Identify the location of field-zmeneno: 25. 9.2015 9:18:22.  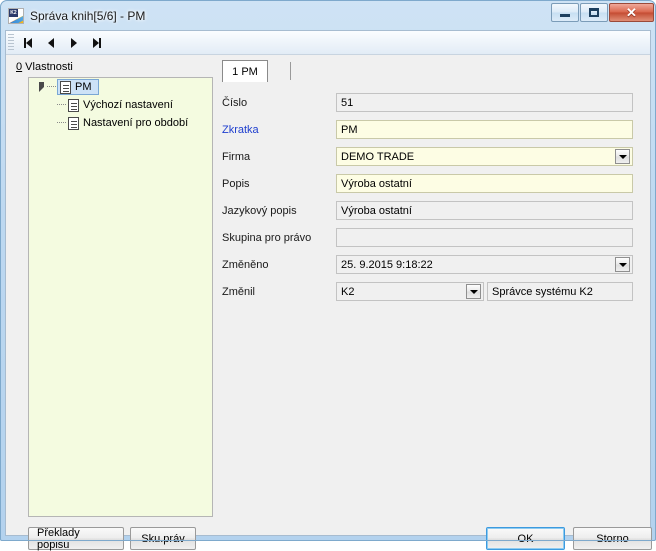
(484, 264).